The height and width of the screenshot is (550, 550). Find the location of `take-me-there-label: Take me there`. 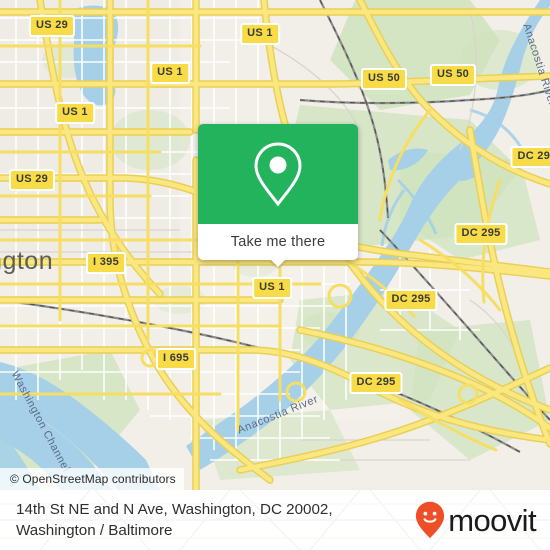

take-me-there-label: Take me there is located at coordinates (278, 242).